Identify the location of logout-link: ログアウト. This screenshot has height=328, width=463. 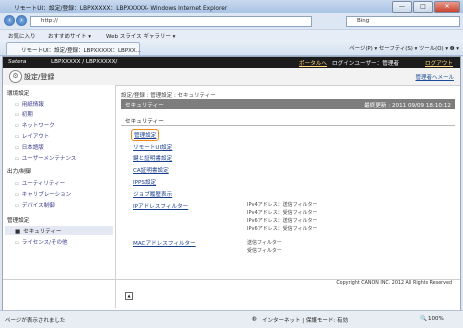
(439, 63).